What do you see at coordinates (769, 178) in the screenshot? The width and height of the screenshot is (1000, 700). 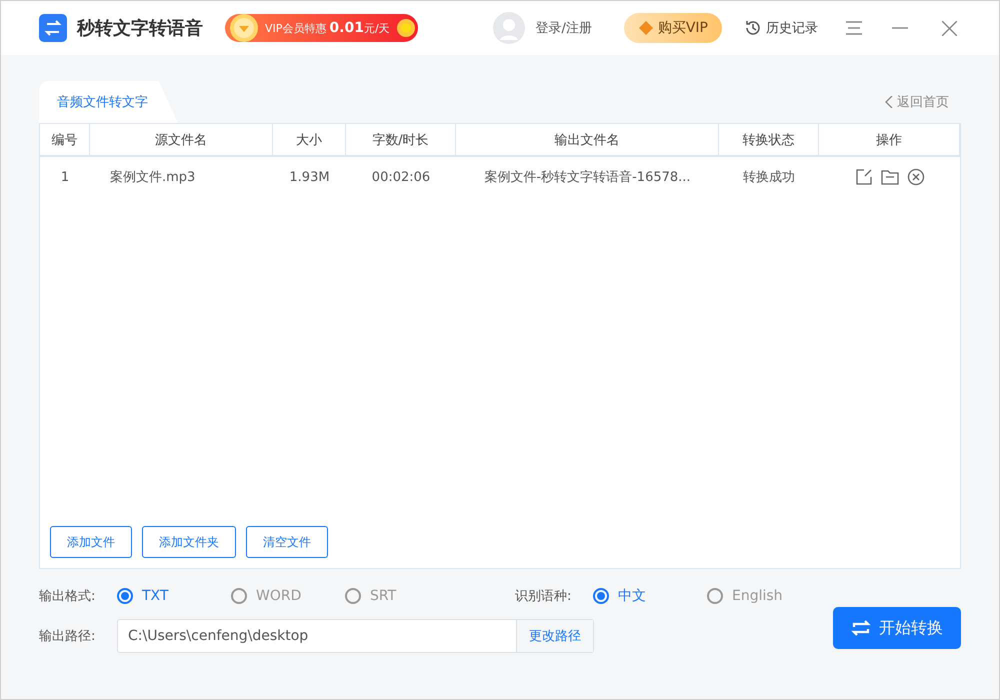 I see `table-cell-text: 转换成功` at bounding box center [769, 178].